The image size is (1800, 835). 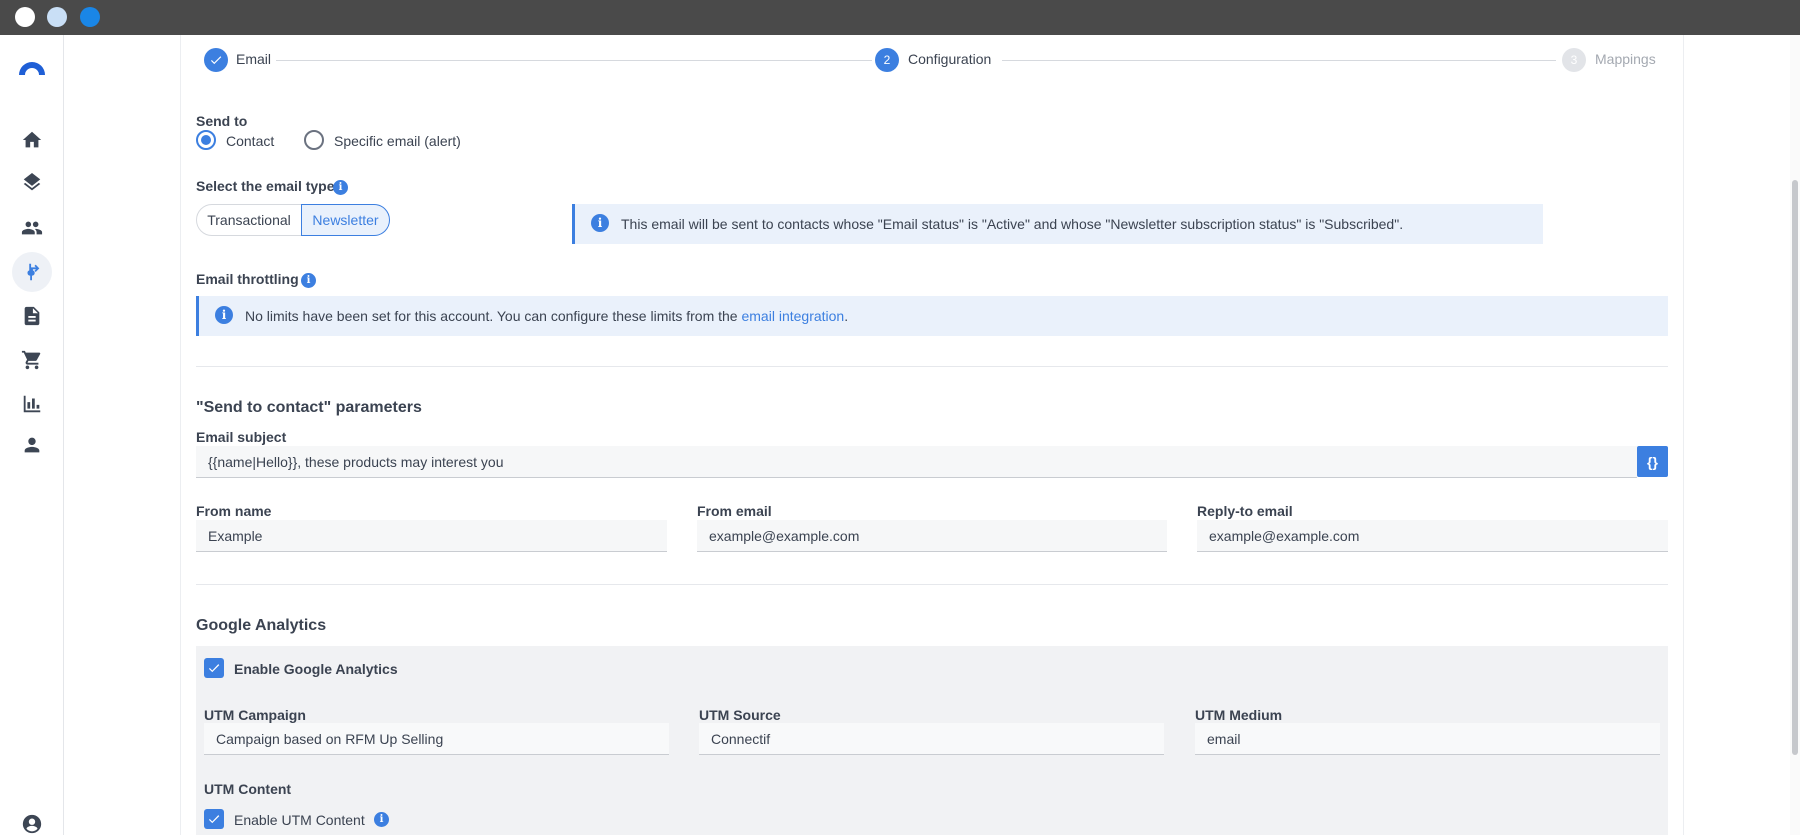 I want to click on contacts-icon, so click(x=32, y=228).